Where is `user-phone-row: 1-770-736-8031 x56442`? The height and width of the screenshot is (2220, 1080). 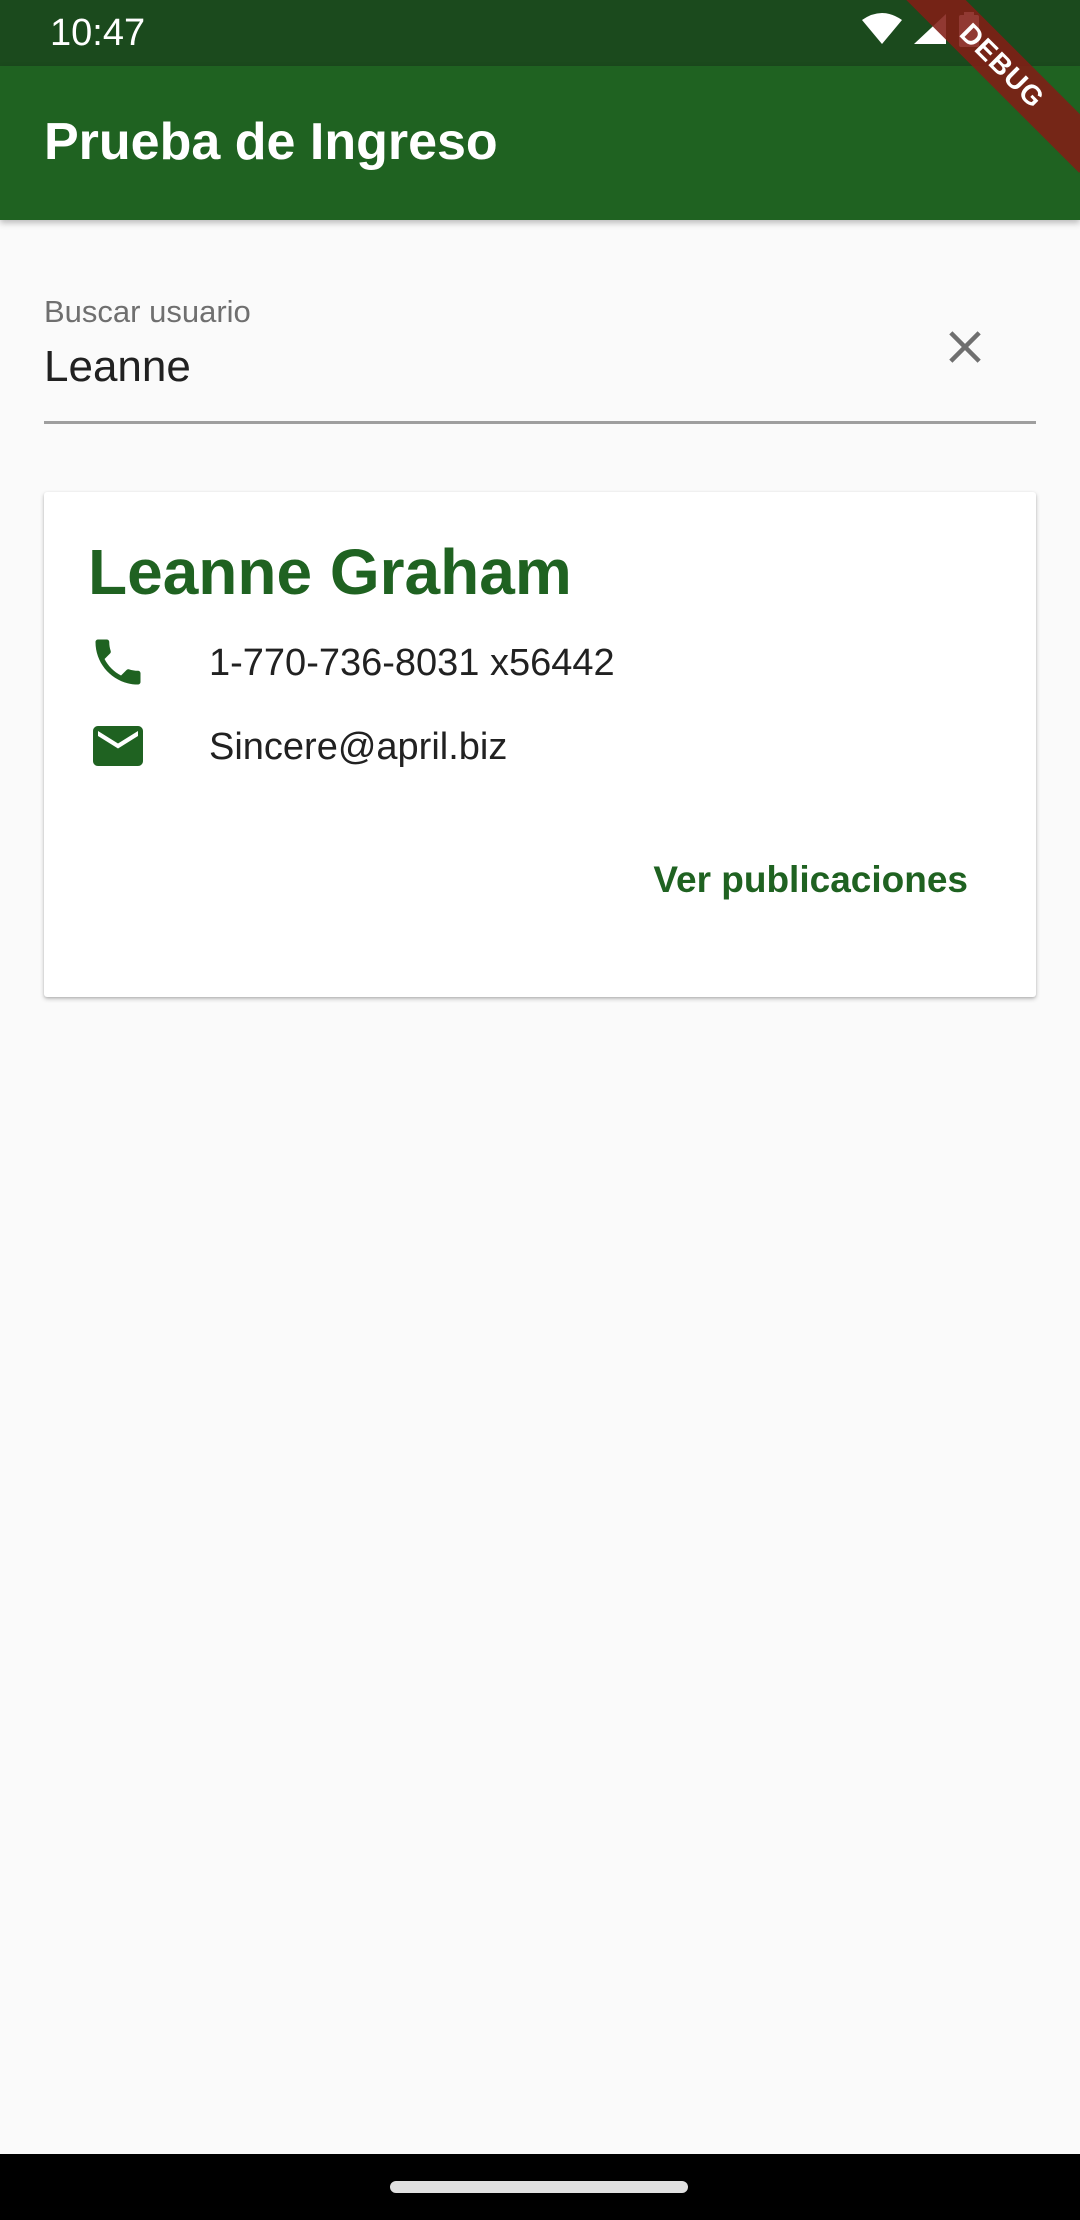 user-phone-row: 1-770-736-8031 x56442 is located at coordinates (528, 662).